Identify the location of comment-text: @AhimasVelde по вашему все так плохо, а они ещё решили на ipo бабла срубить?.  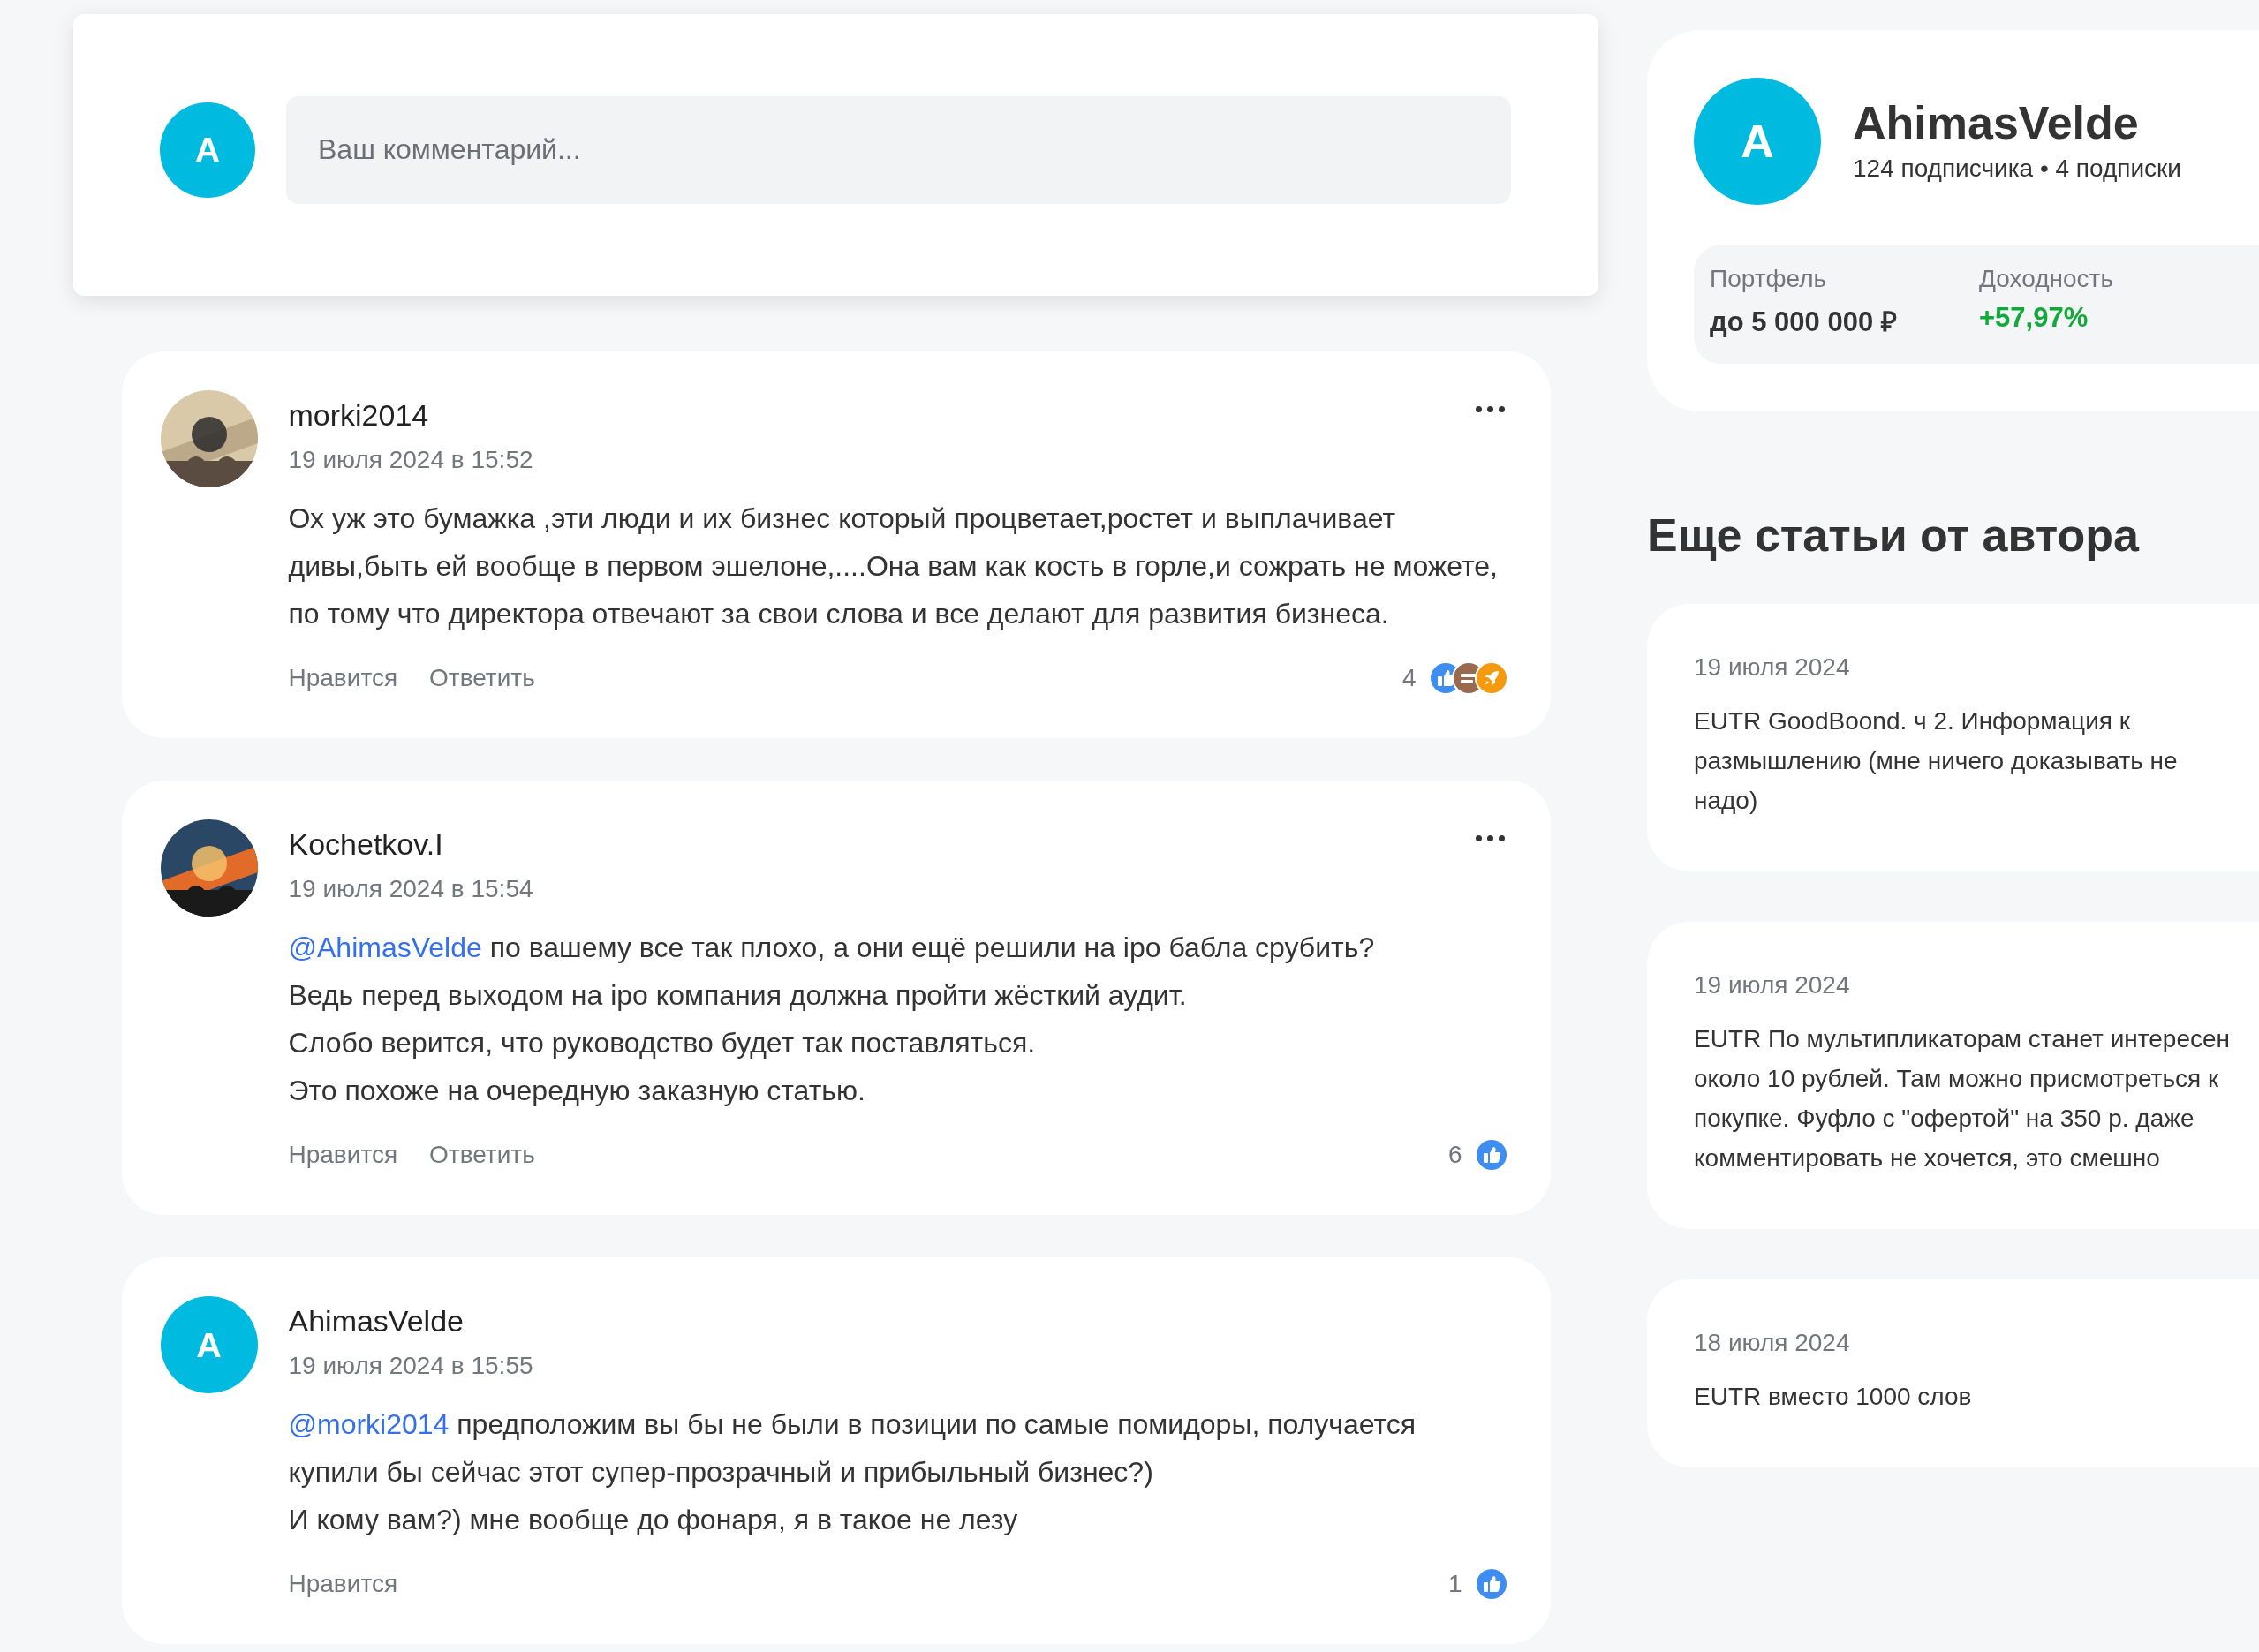
(832, 948).